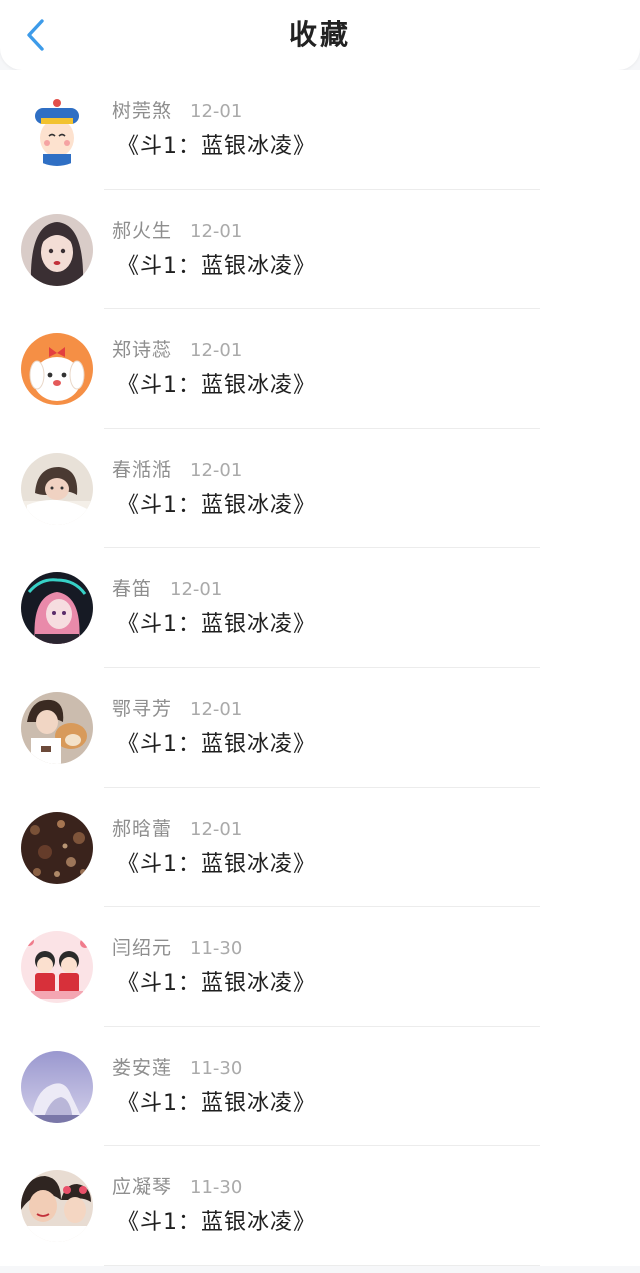 This screenshot has width=640, height=1273. Describe the element at coordinates (320, 848) in the screenshot. I see `favorite-item: 郝晗蕾 12-01 《斗1：蓝银冰凌》` at that location.